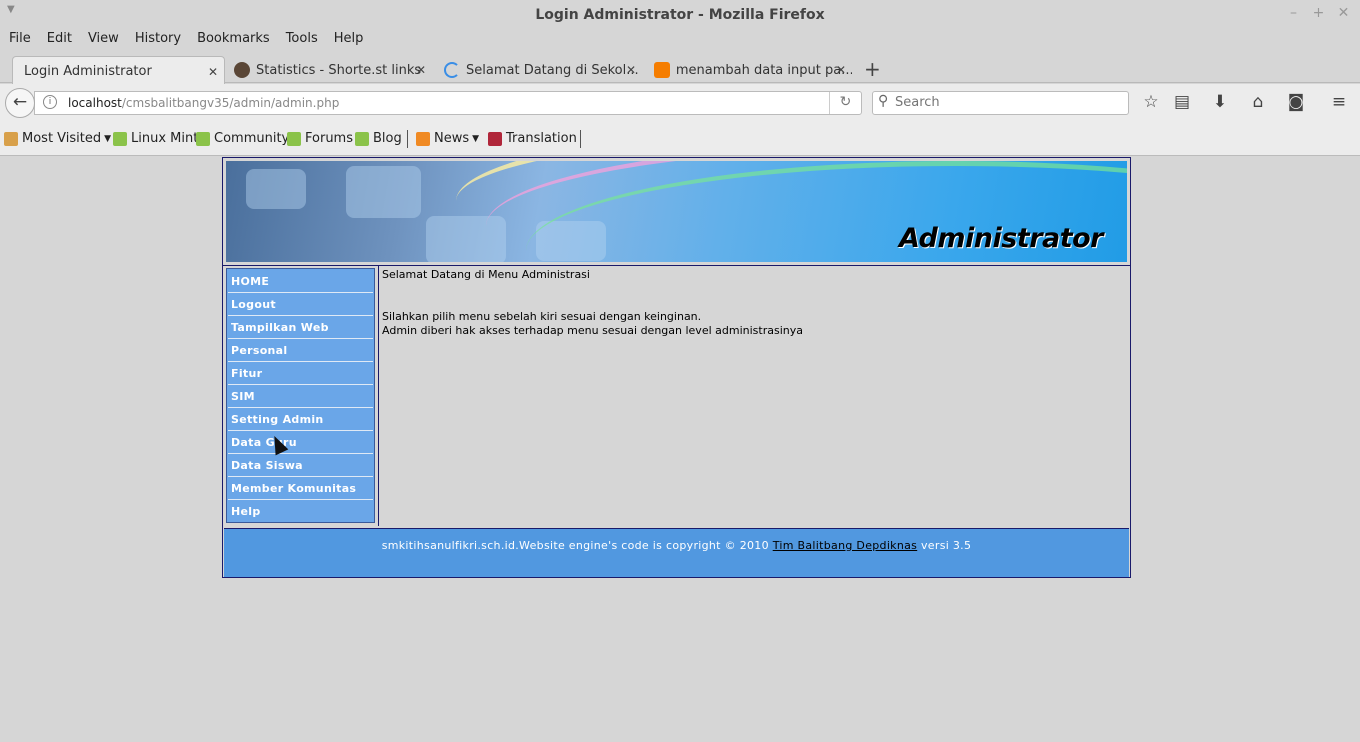 The height and width of the screenshot is (742, 1360). I want to click on close-icon: ✕, so click(1343, 13).